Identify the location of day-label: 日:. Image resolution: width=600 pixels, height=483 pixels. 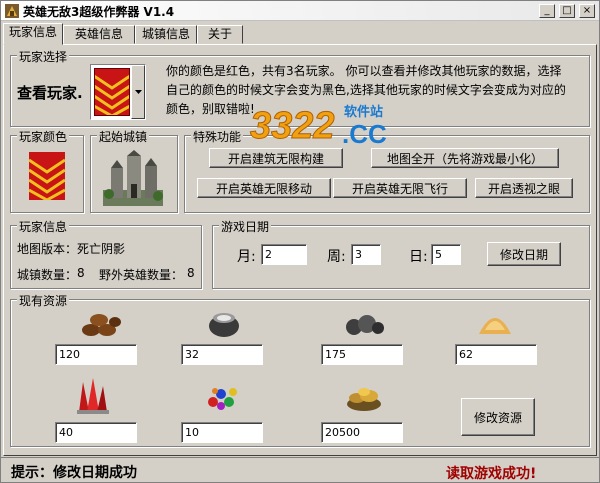
(418, 257).